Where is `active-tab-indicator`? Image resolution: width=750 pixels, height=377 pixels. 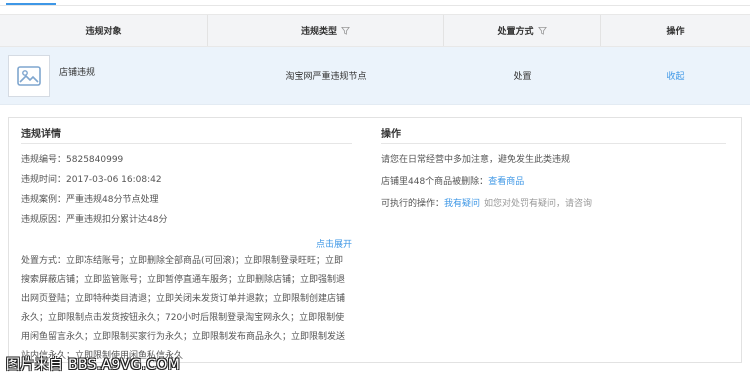
active-tab-indicator is located at coordinates (31, 2).